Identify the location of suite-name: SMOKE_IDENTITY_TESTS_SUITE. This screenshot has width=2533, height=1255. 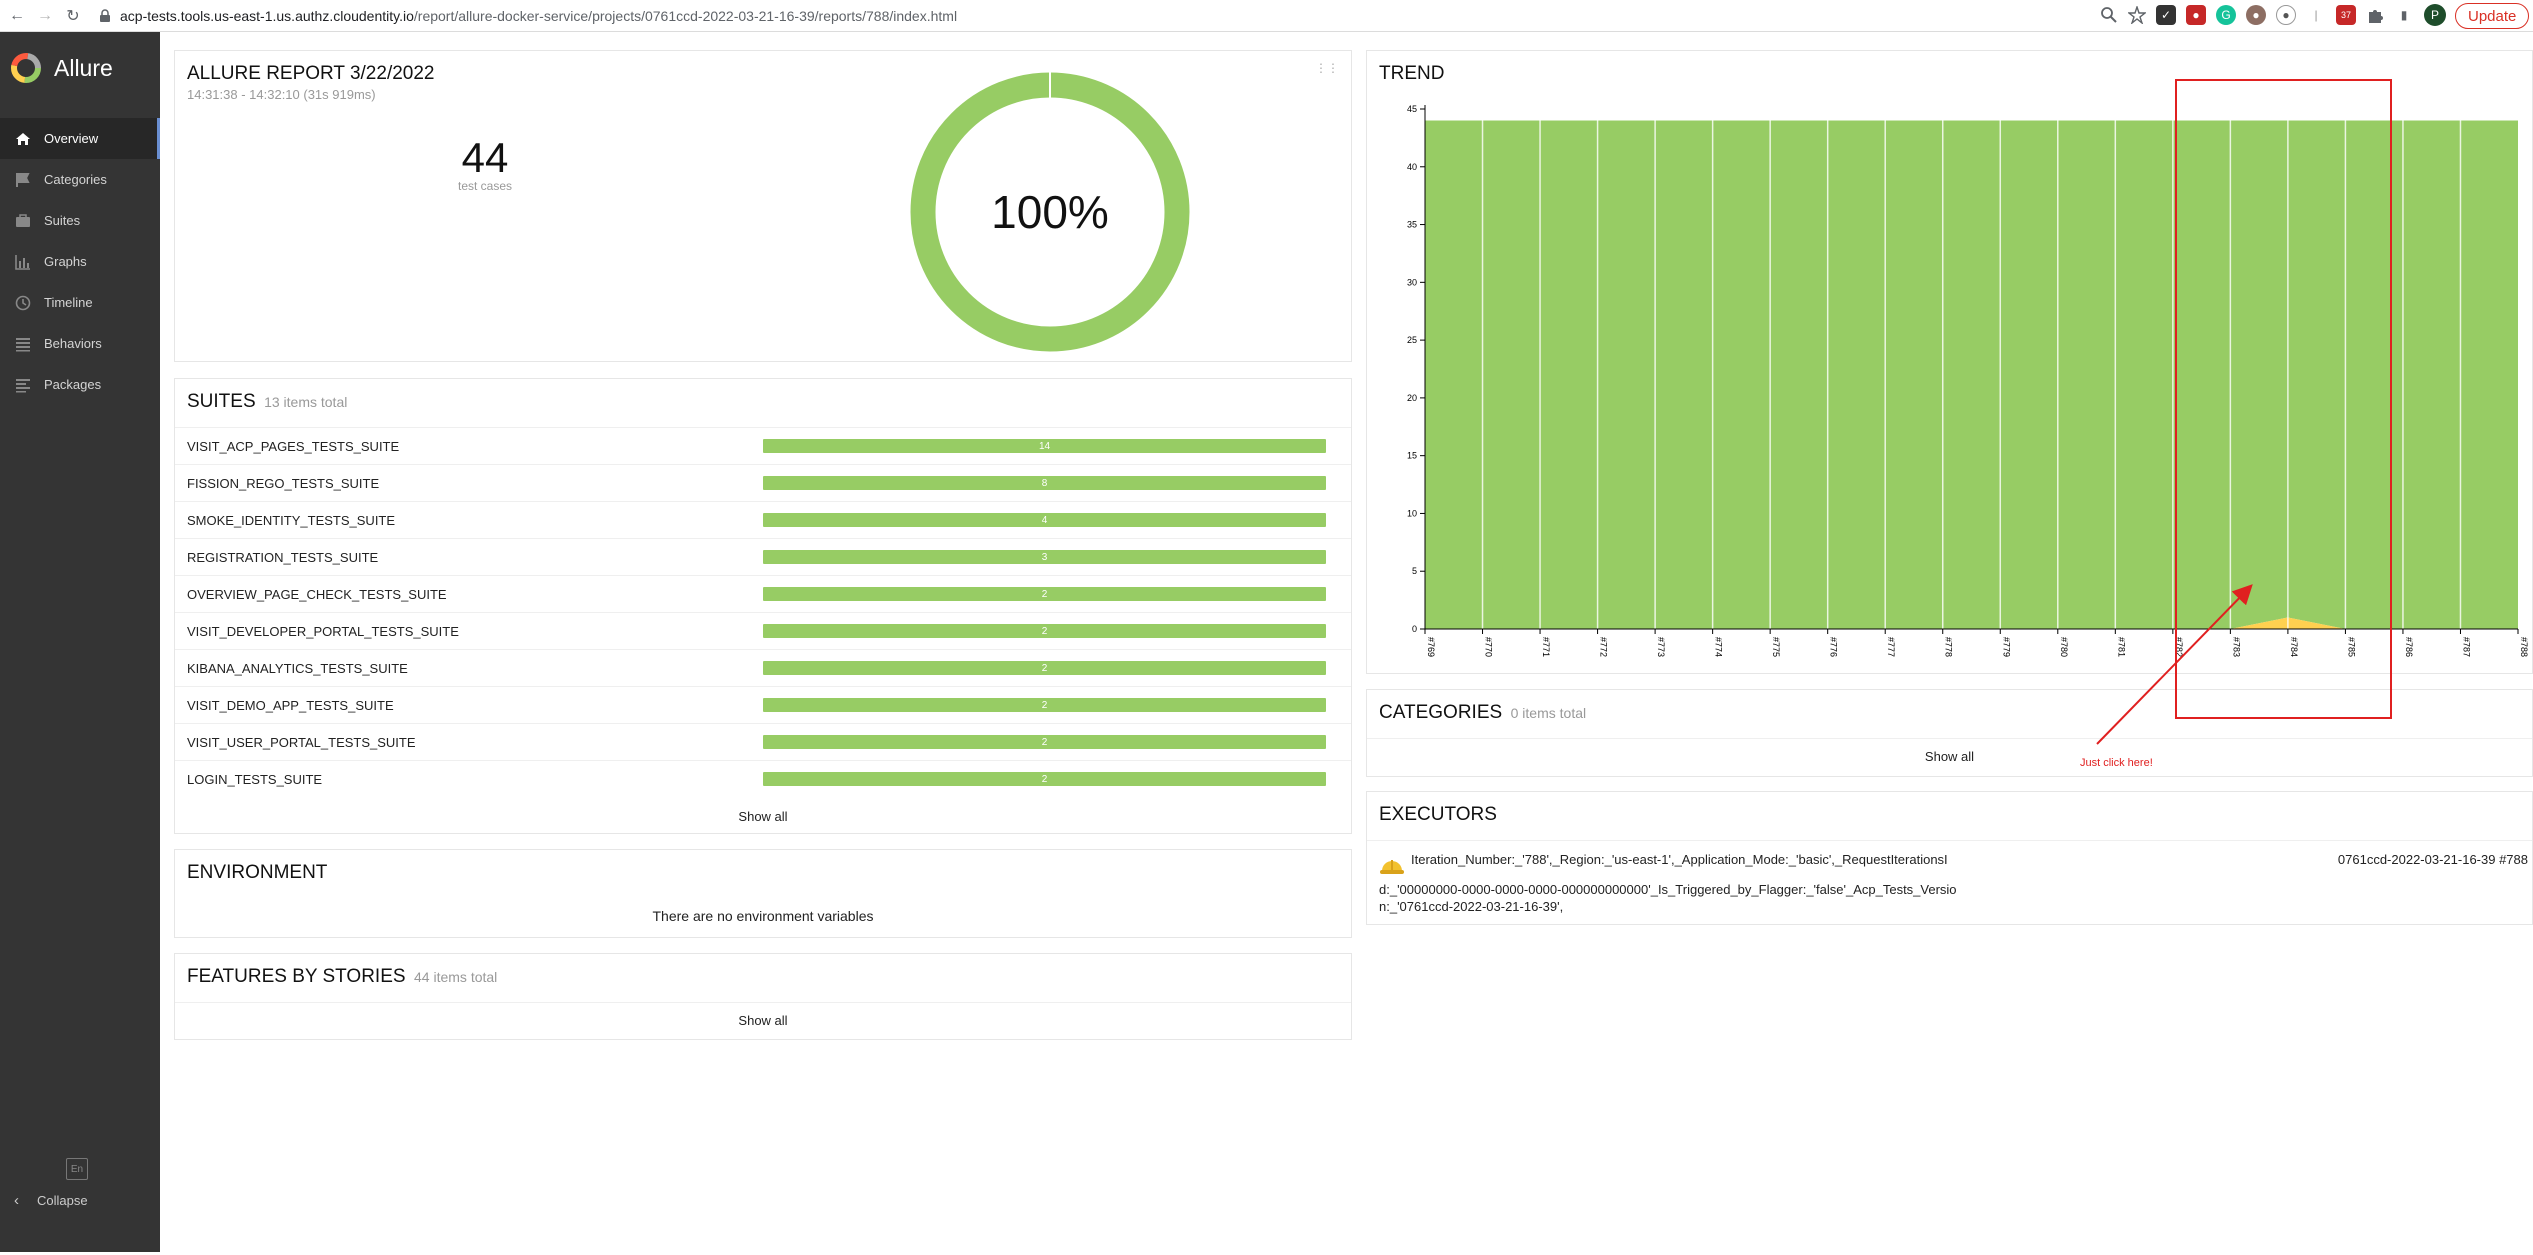
(291, 520).